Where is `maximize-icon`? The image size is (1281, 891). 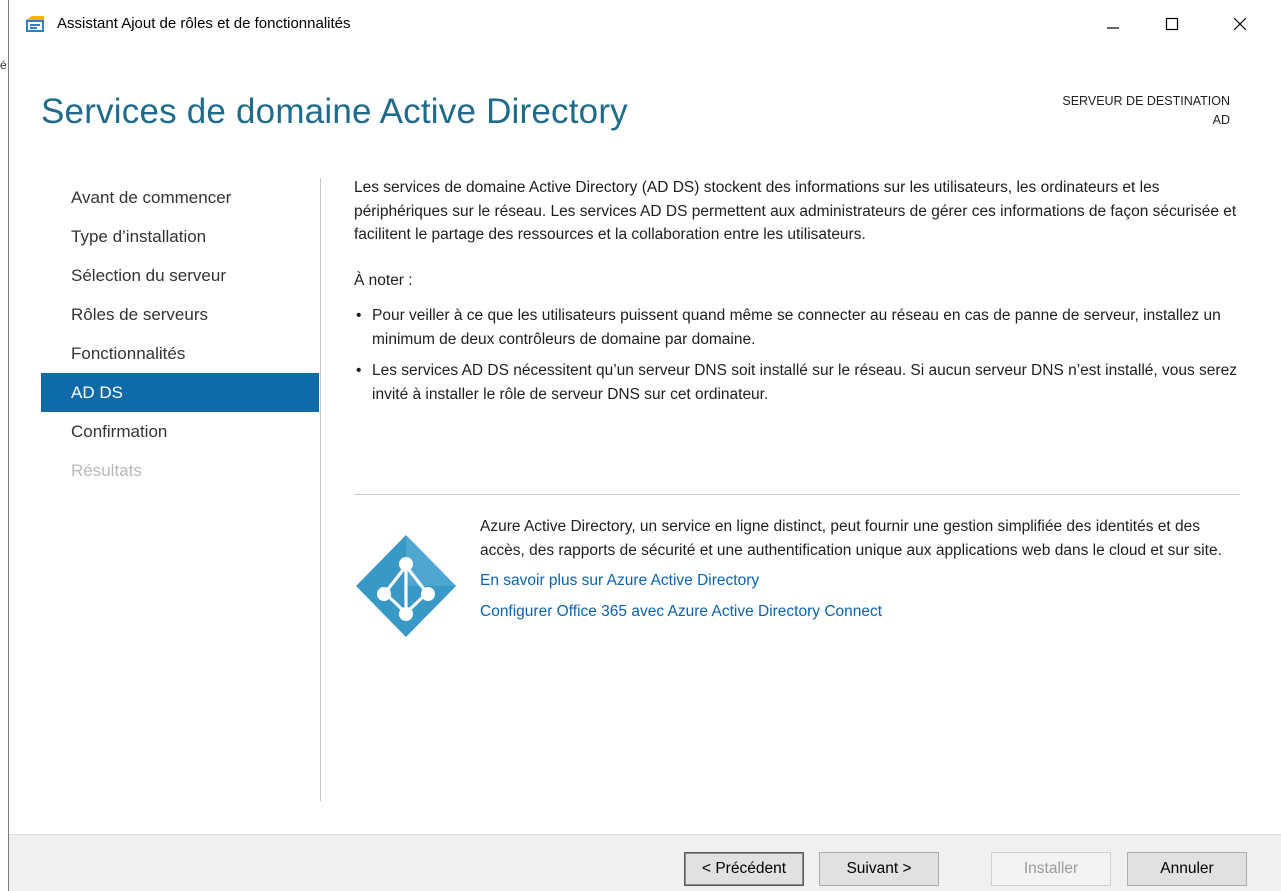
maximize-icon is located at coordinates (1172, 24).